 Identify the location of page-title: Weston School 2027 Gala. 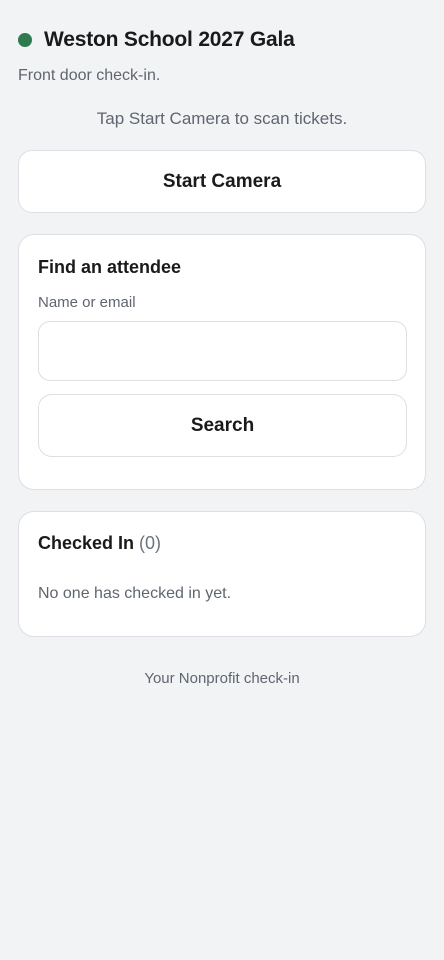
(169, 39).